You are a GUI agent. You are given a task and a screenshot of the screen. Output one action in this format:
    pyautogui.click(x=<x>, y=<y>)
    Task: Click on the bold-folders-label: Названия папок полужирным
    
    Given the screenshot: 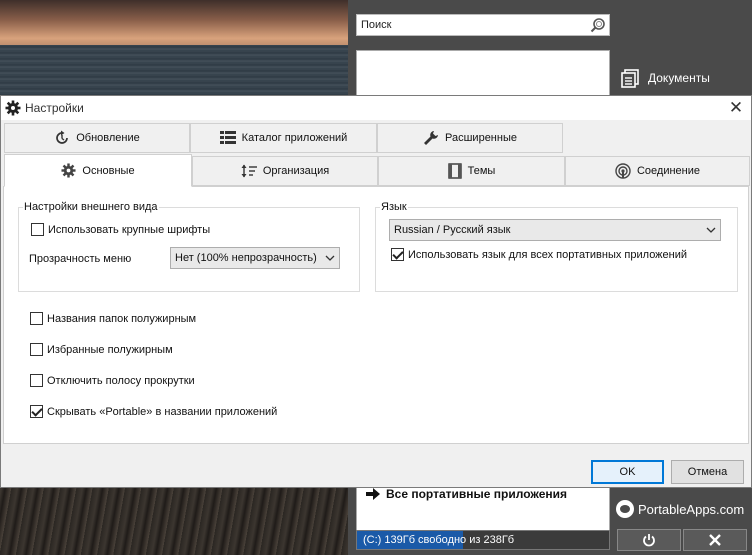 What is the action you would take?
    pyautogui.click(x=122, y=318)
    